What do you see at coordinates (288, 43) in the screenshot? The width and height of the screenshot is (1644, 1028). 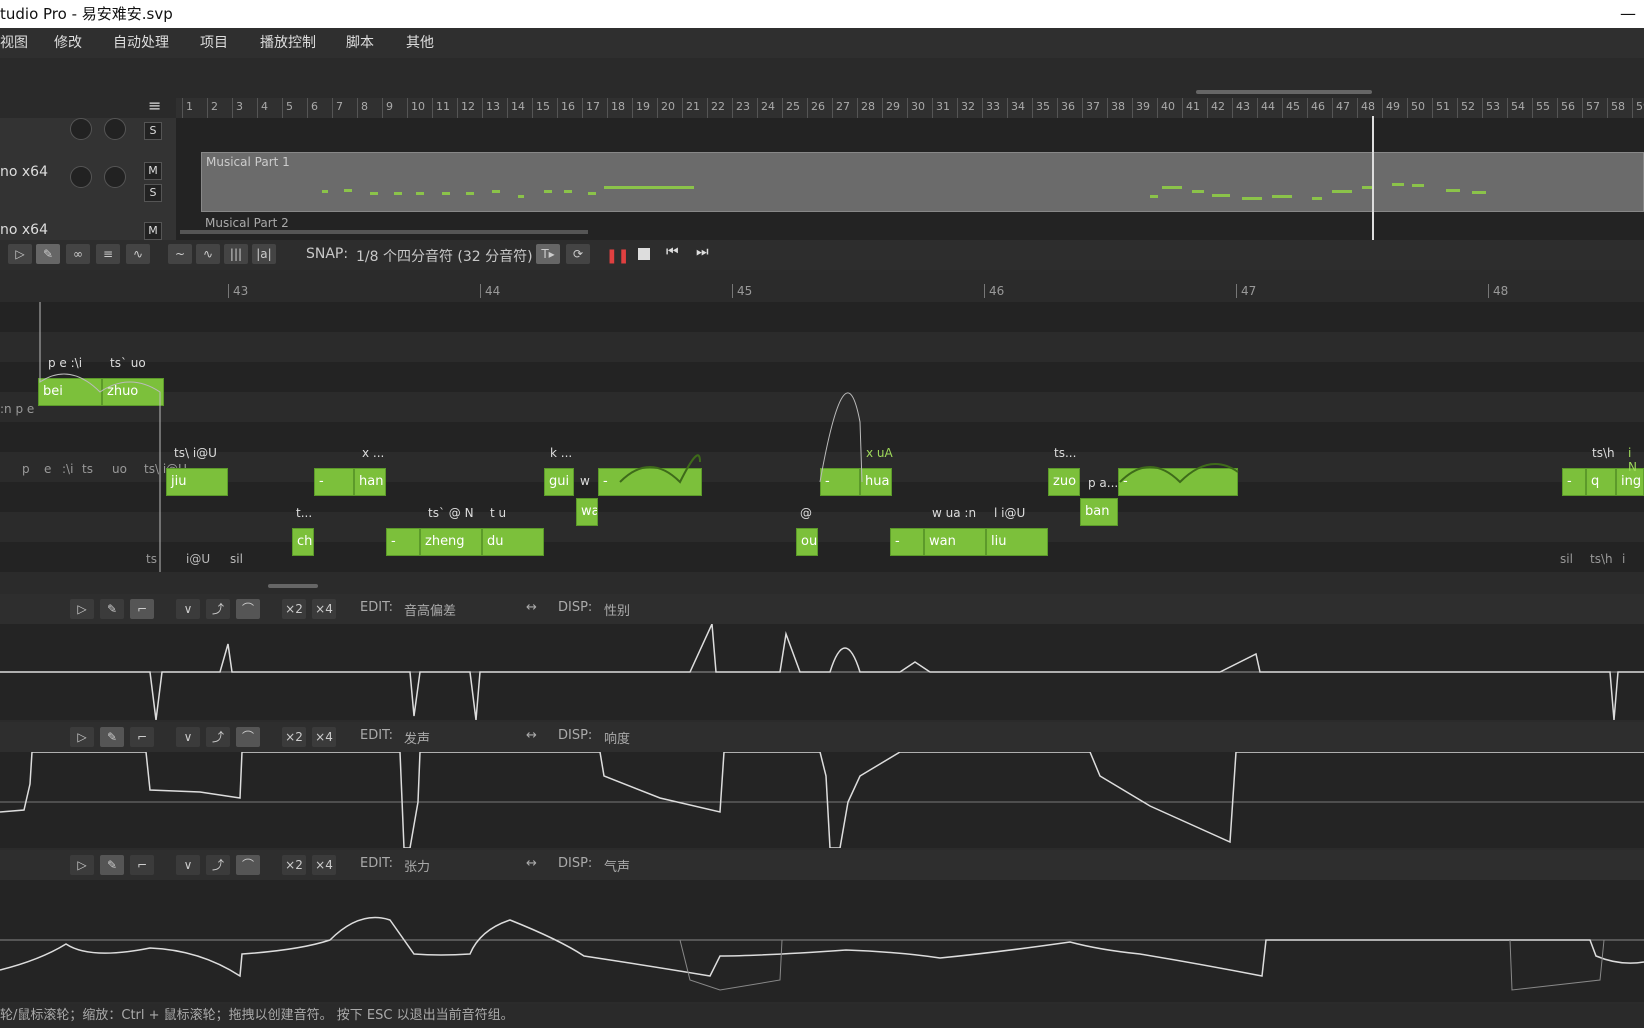 I see `menu-playback: 播放控制` at bounding box center [288, 43].